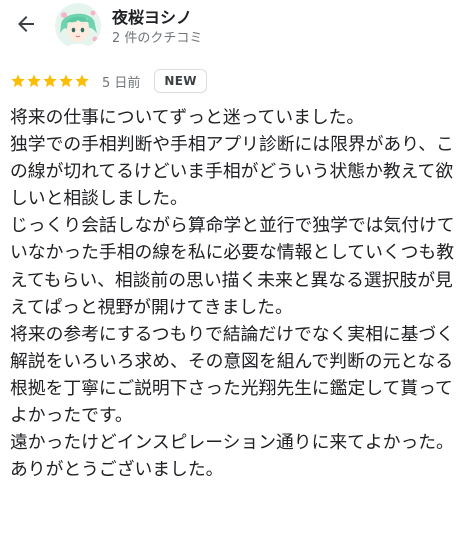 The width and height of the screenshot is (466, 555). I want to click on reviewer-review-count: 2 件のクチコミ, so click(157, 38).